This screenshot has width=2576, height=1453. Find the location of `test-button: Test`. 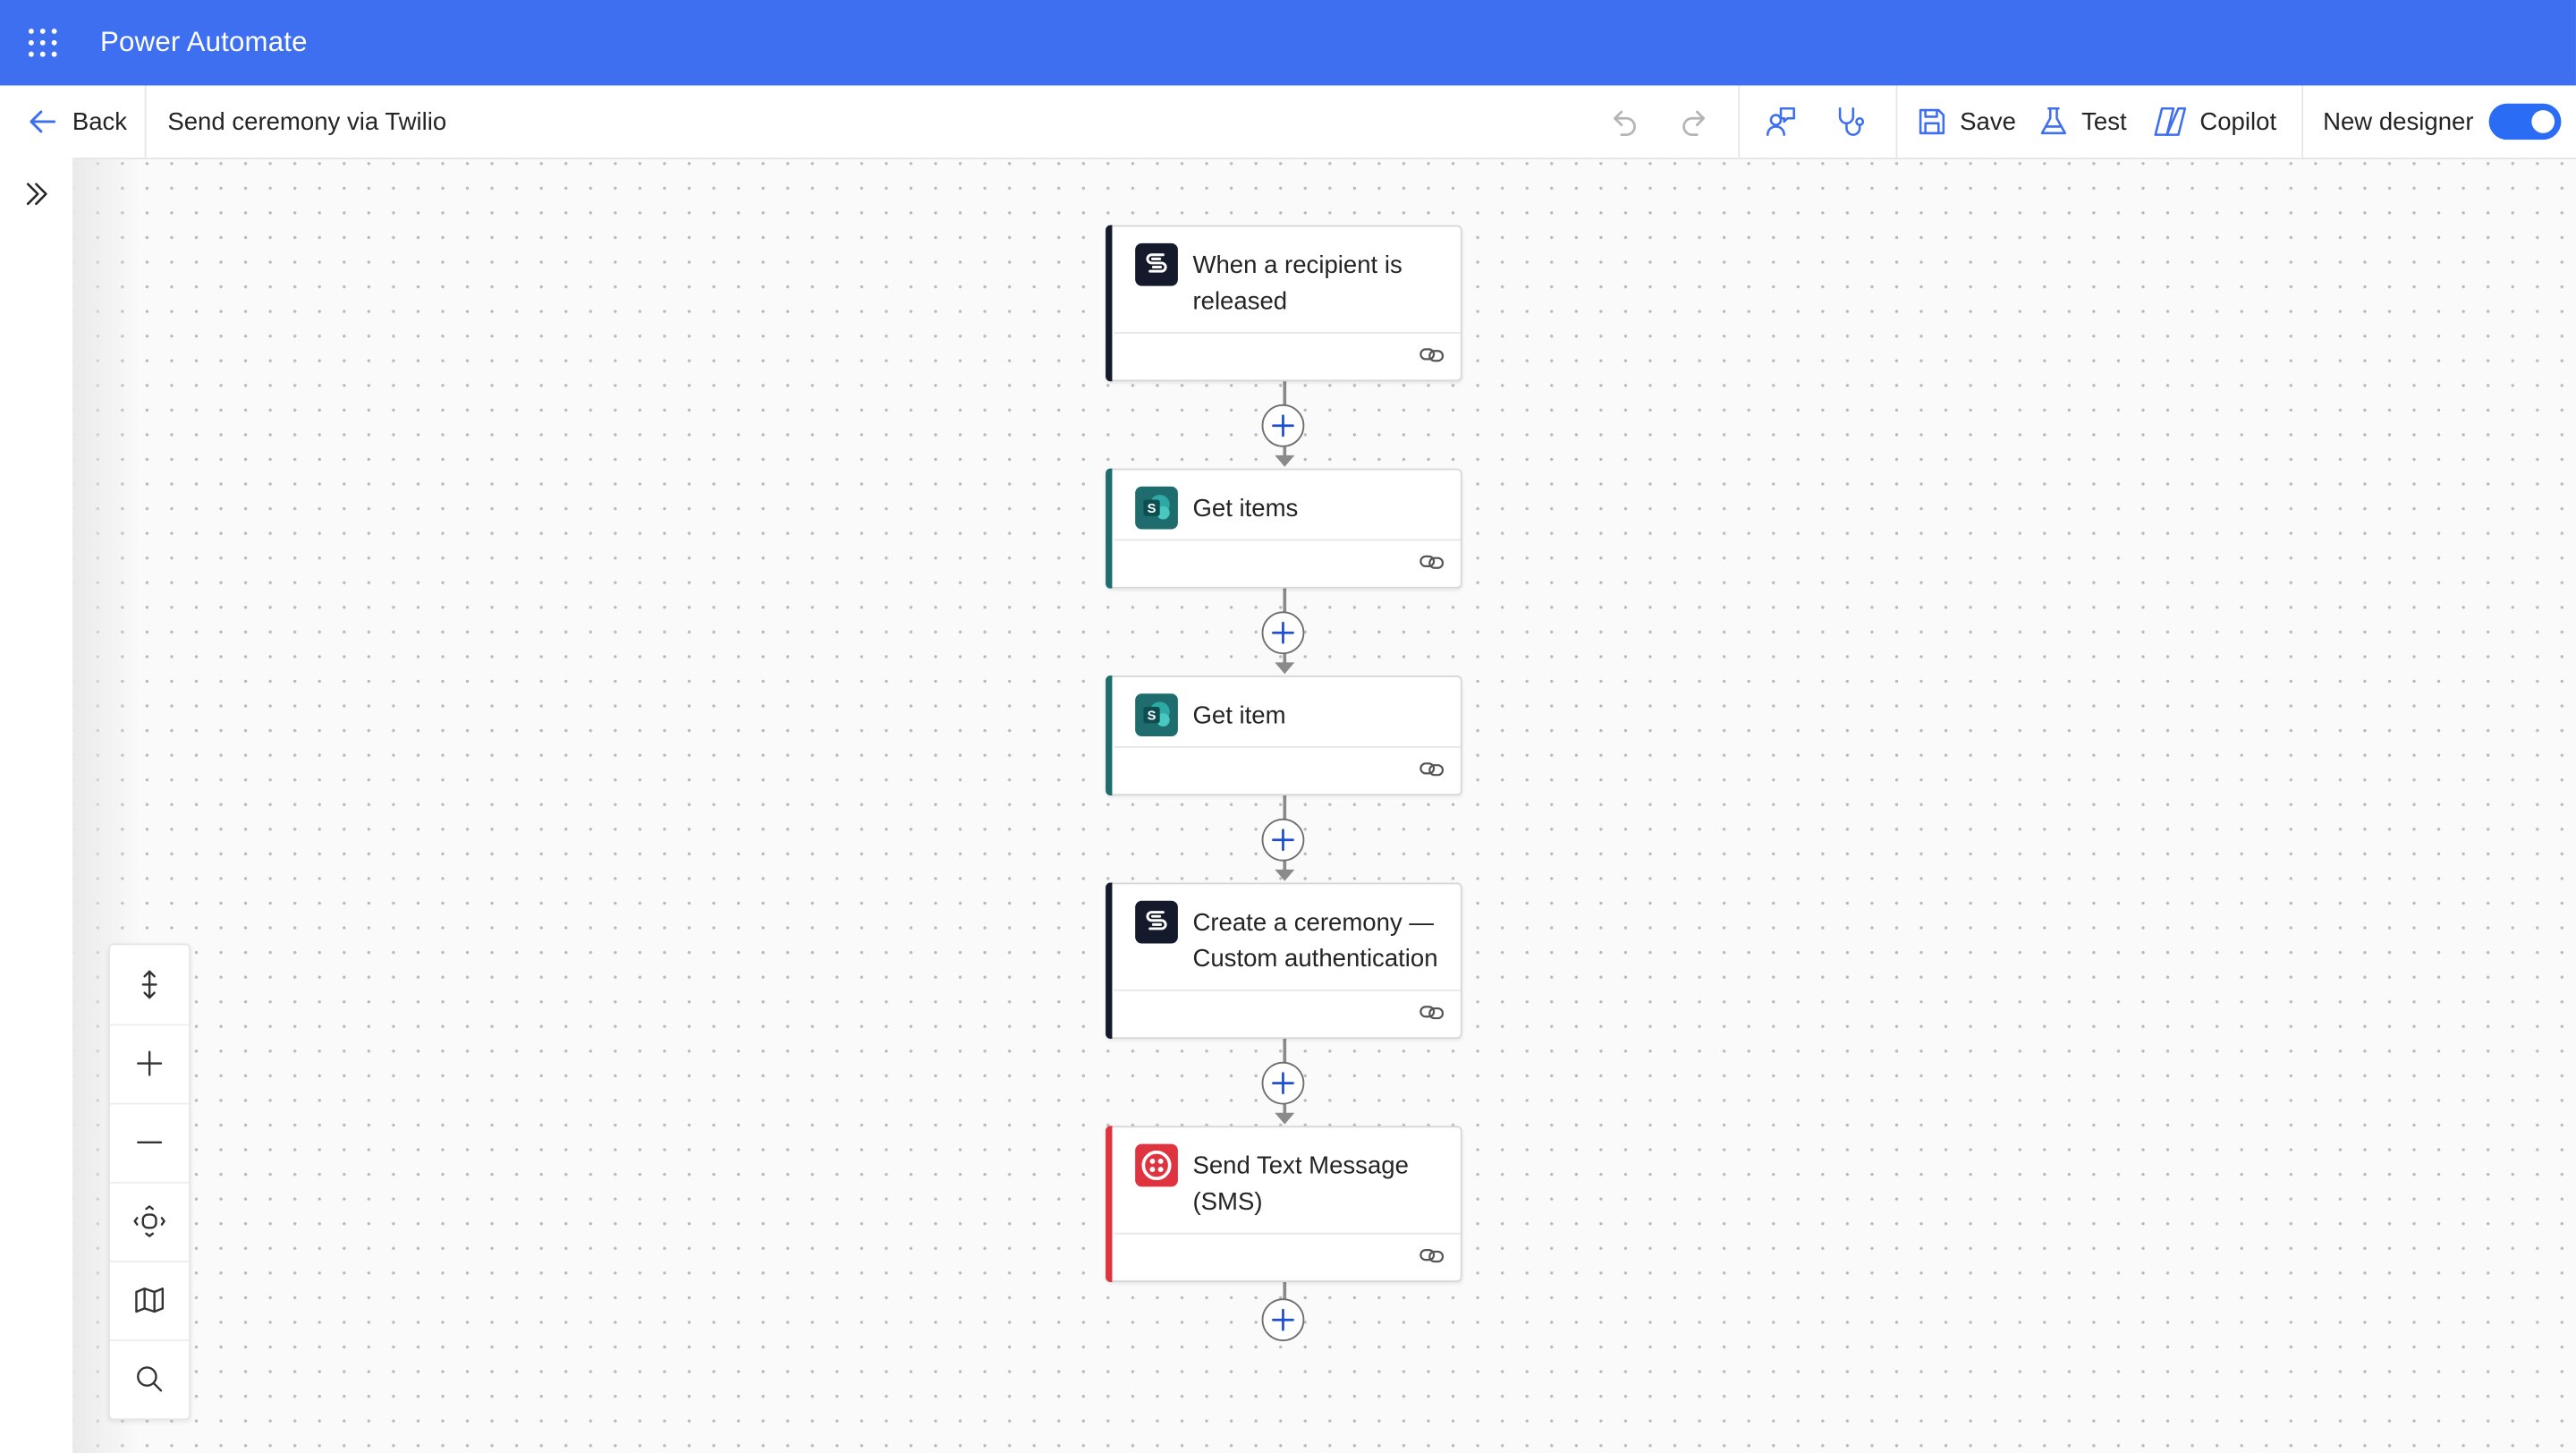

test-button: Test is located at coordinates (2082, 122).